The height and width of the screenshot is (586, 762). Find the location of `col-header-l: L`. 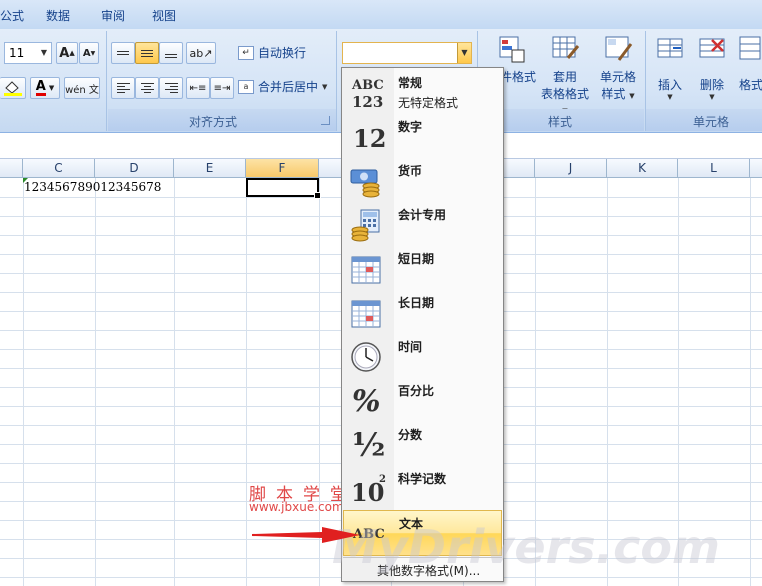

col-header-l: L is located at coordinates (714, 168).